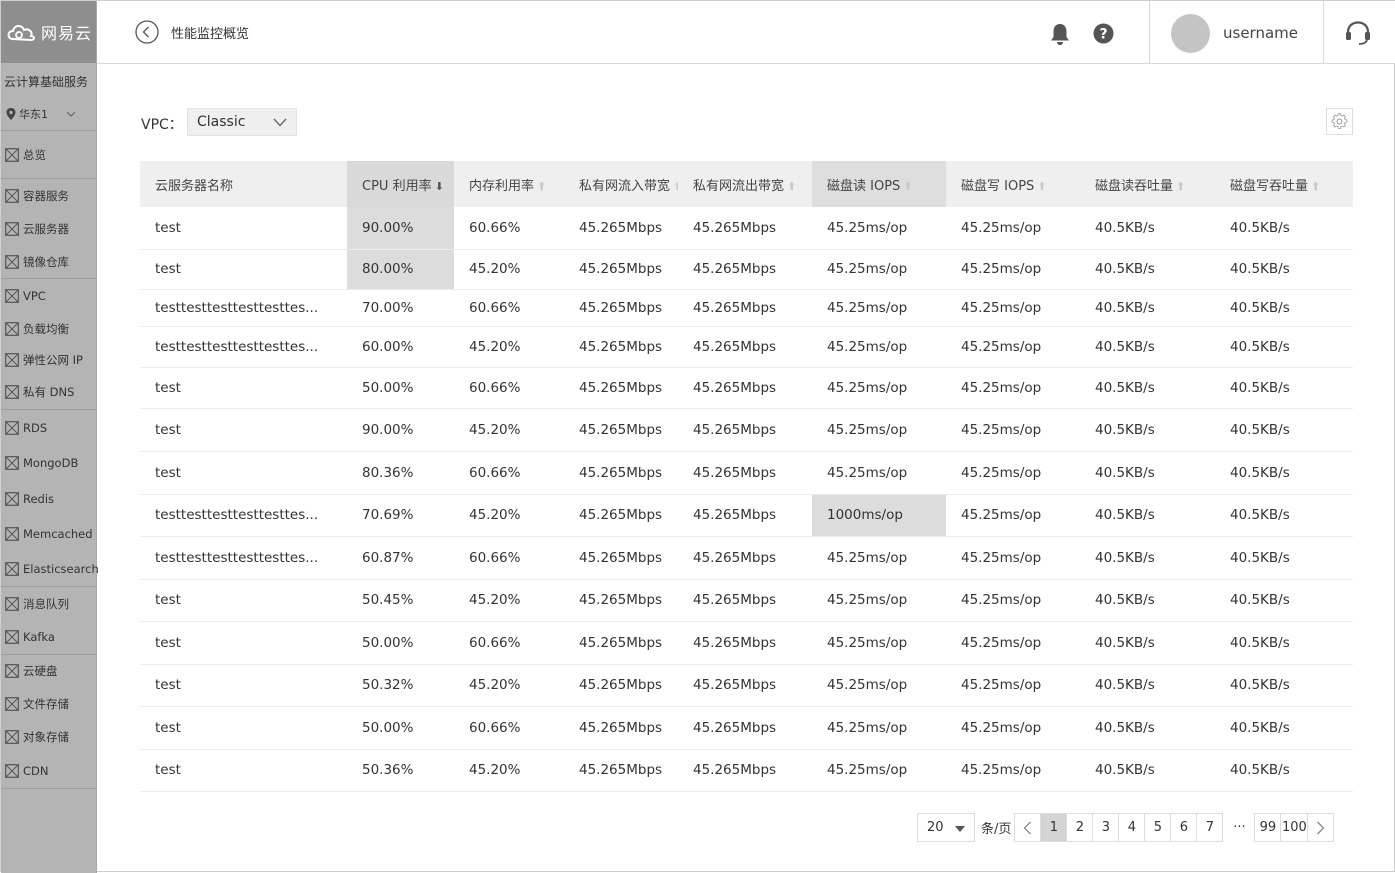 This screenshot has height=873, width=1395. What do you see at coordinates (1284, 184) in the screenshot?
I see `column-header: 磁盘写吞吐量 ⬆` at bounding box center [1284, 184].